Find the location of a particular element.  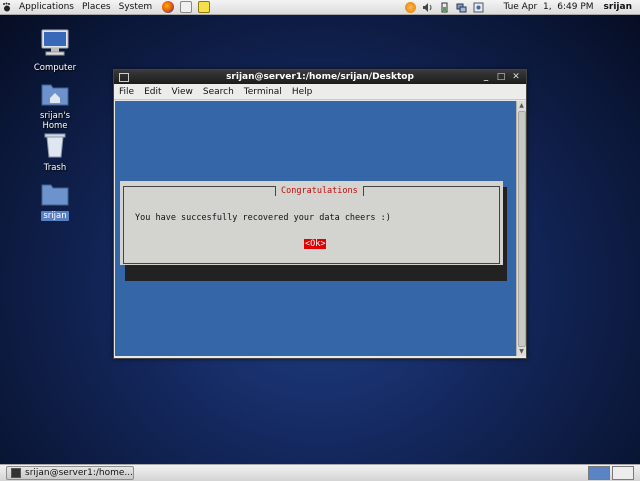

dialog-title: Congratulations is located at coordinates (319, 191).